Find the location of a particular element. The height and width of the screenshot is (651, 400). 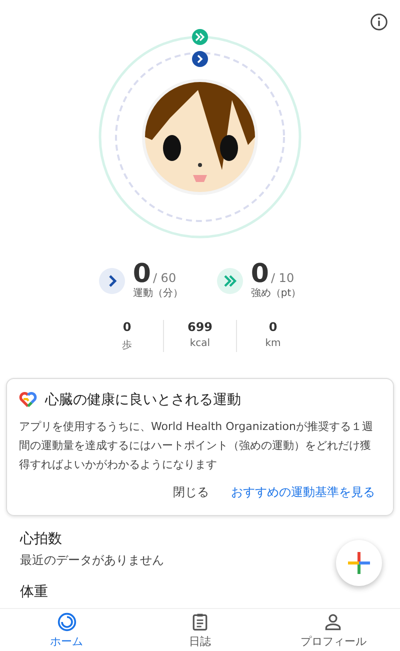

nav-tab: プロフィール is located at coordinates (333, 630).